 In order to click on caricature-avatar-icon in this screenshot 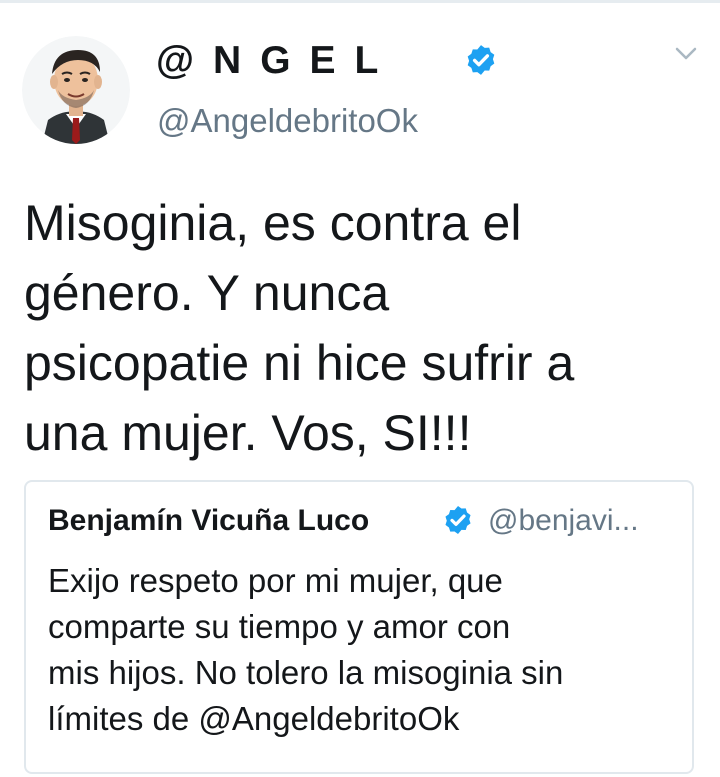, I will do `click(76, 90)`.